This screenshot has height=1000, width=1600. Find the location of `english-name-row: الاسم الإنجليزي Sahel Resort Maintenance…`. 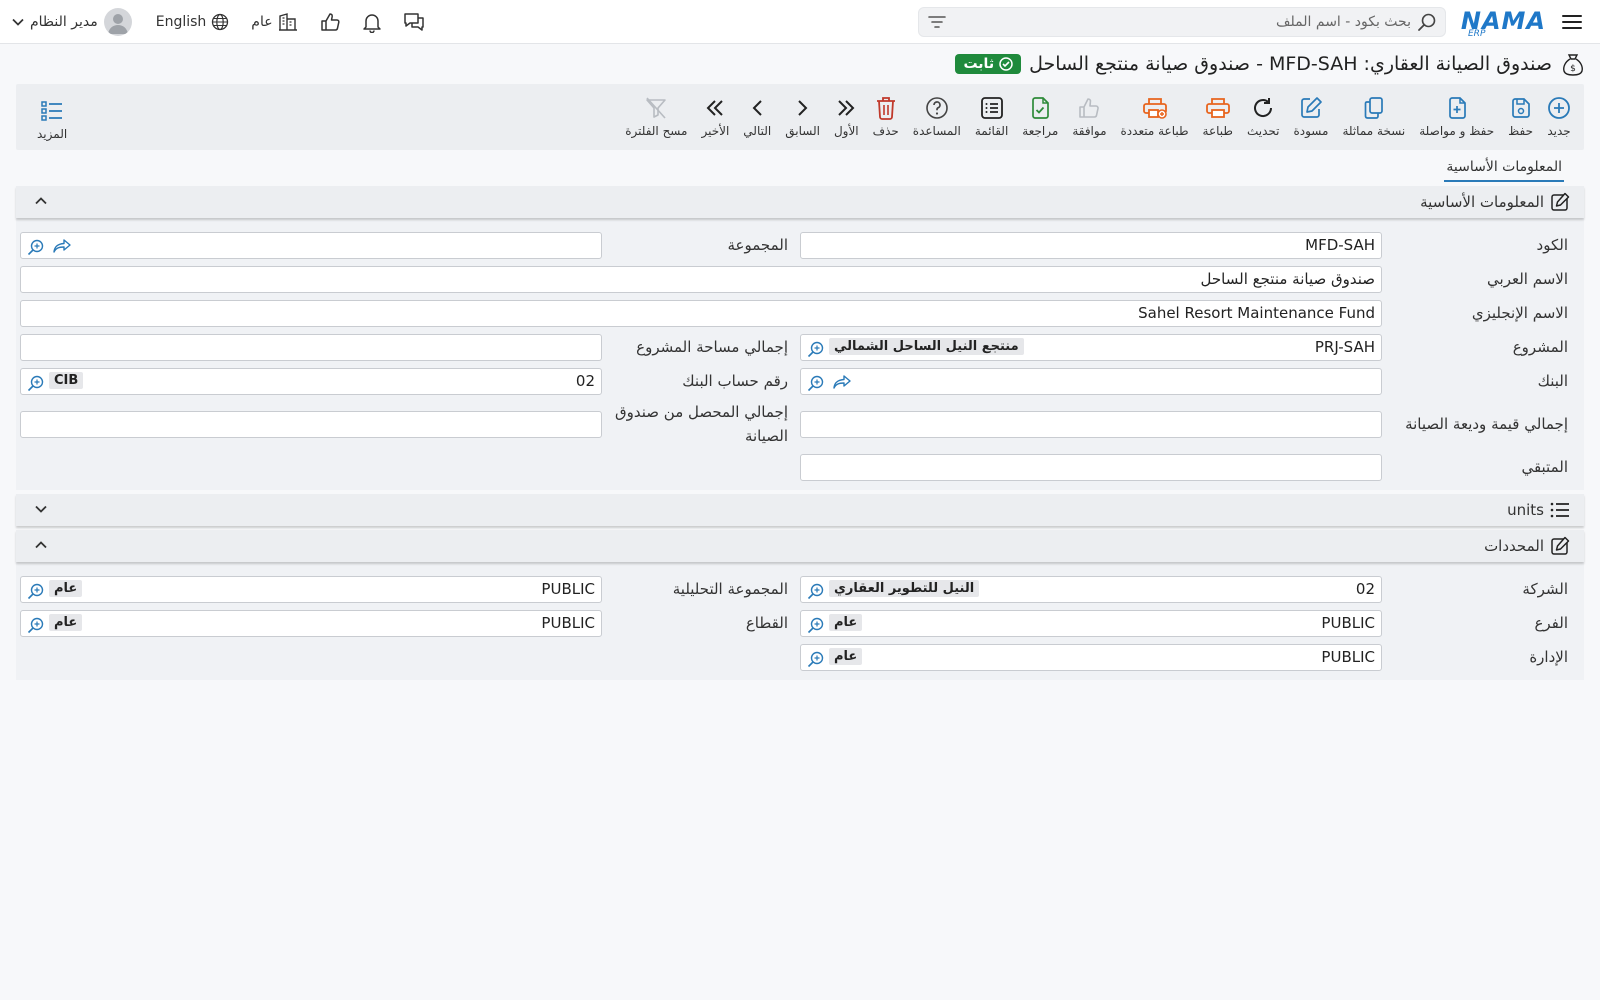

english-name-row: الاسم الإنجليزي Sahel Resort Maintenance… is located at coordinates (795, 313).